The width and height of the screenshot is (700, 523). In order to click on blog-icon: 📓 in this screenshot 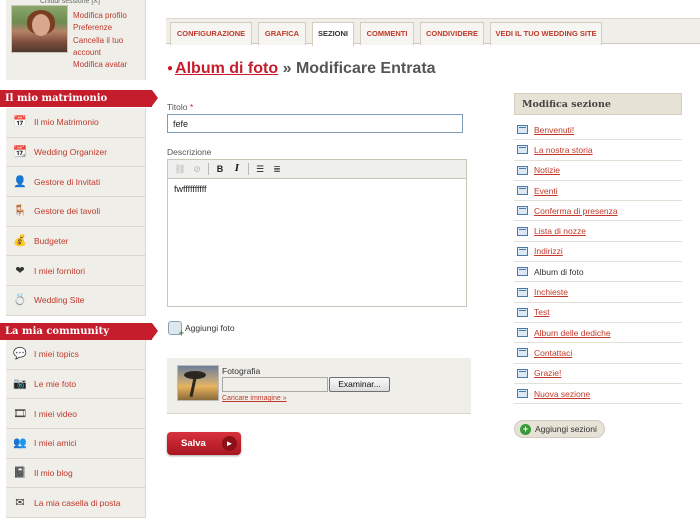, I will do `click(20, 473)`.